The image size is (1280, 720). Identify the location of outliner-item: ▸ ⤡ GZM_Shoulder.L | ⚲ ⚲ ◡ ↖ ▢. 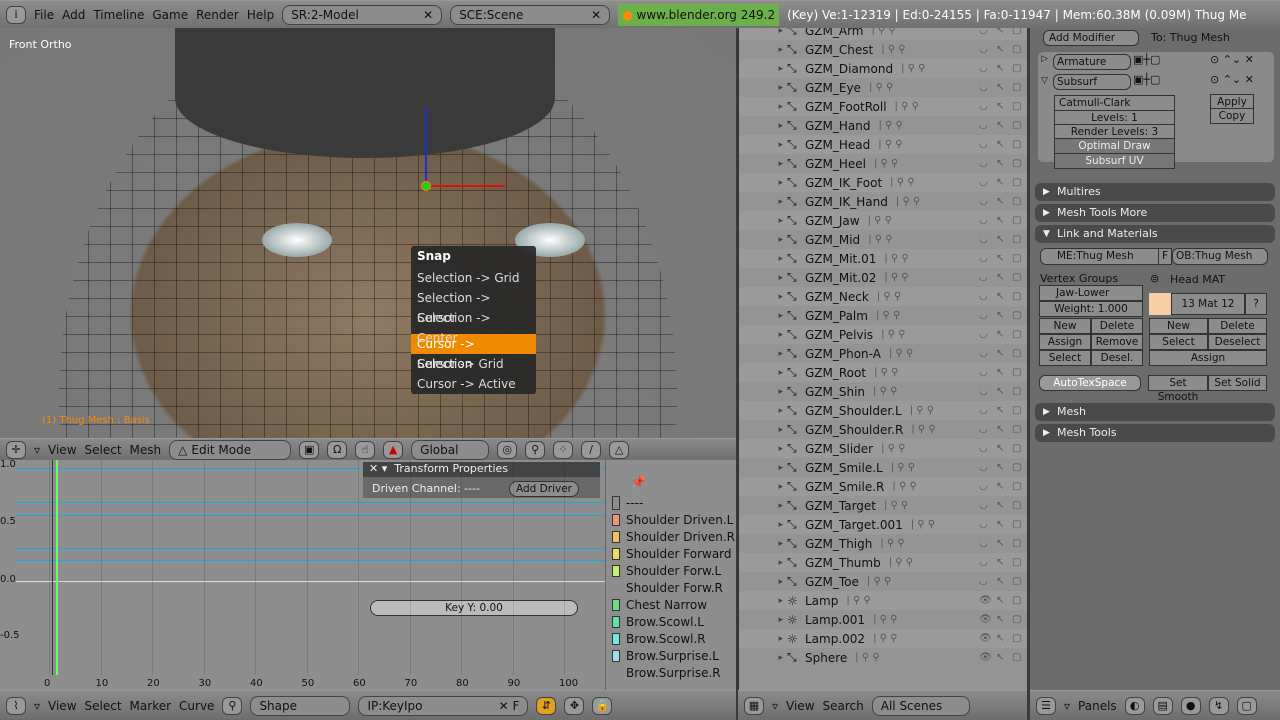
(883, 410).